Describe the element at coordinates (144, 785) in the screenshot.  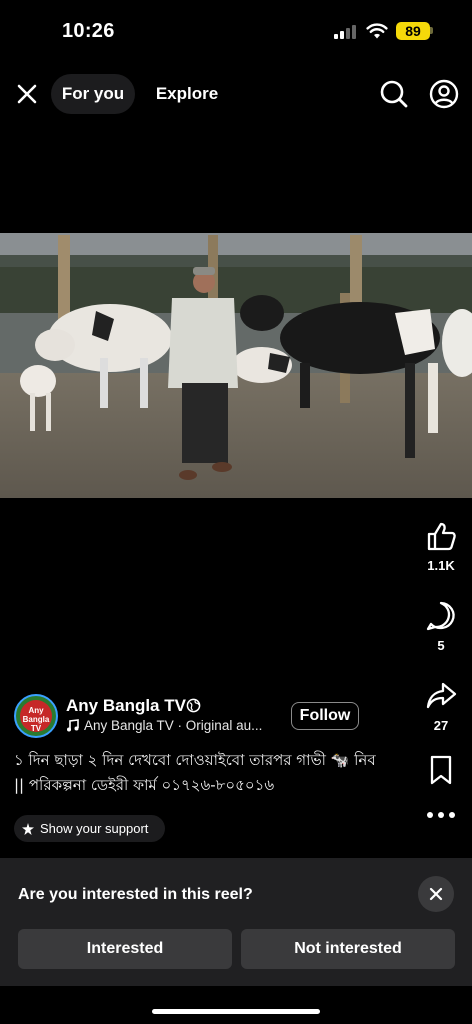
I see `caption-line-2: || পরিকল্পনা ডেইরী ফার্ম ০১৭২৬-৮০৫০১৬` at that location.